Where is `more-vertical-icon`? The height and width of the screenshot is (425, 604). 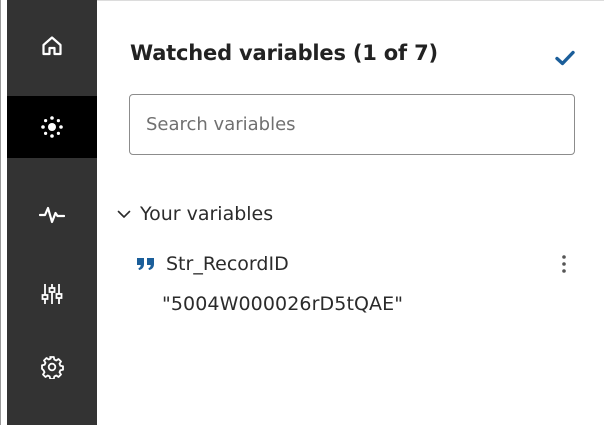 more-vertical-icon is located at coordinates (564, 264).